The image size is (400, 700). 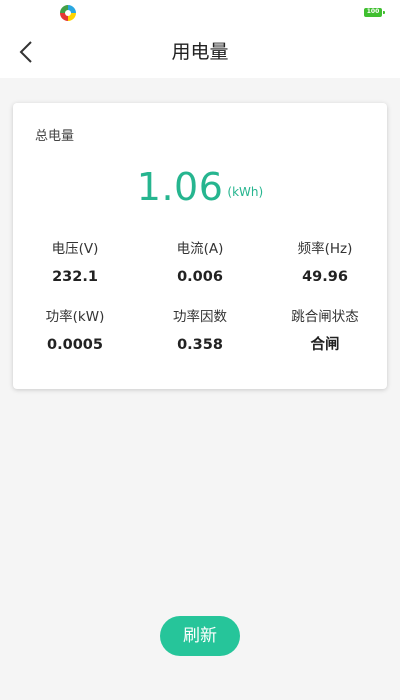 I want to click on metric-label: 频率(Hz), so click(x=325, y=249).